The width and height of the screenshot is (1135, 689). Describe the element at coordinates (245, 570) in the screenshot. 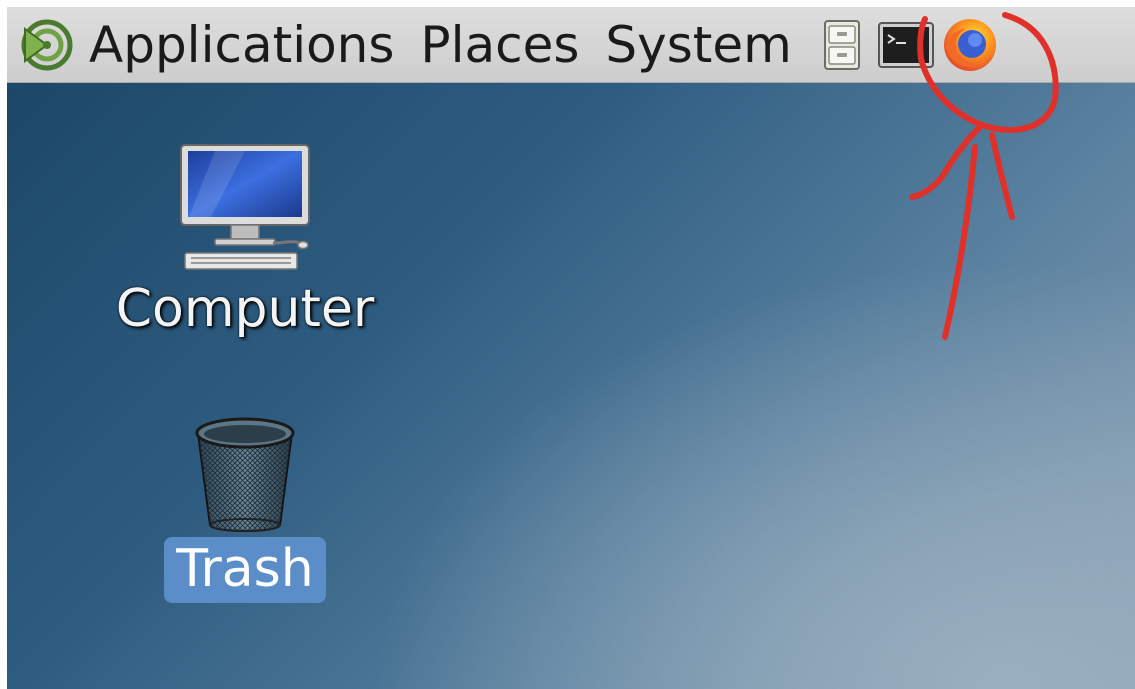

I see `desktop-icon-label: Trash` at that location.